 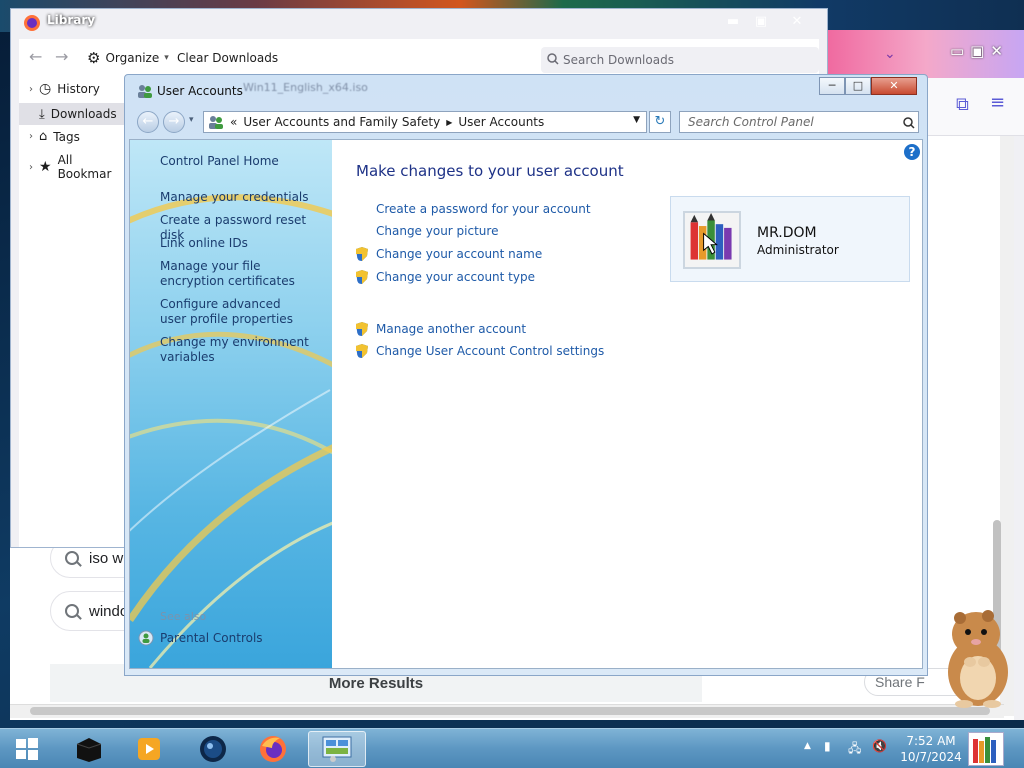 What do you see at coordinates (419, 22) in the screenshot?
I see `library-titlebar: Library ▬ ▣ ✕` at bounding box center [419, 22].